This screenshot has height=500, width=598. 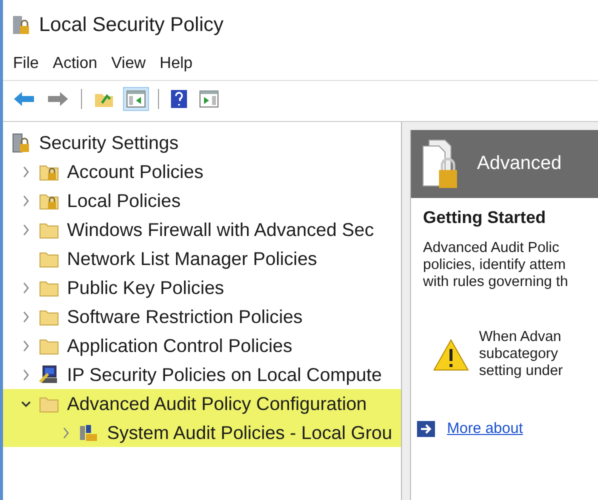 What do you see at coordinates (185, 317) in the screenshot?
I see `tree-item-label: Software Restriction Policies` at bounding box center [185, 317].